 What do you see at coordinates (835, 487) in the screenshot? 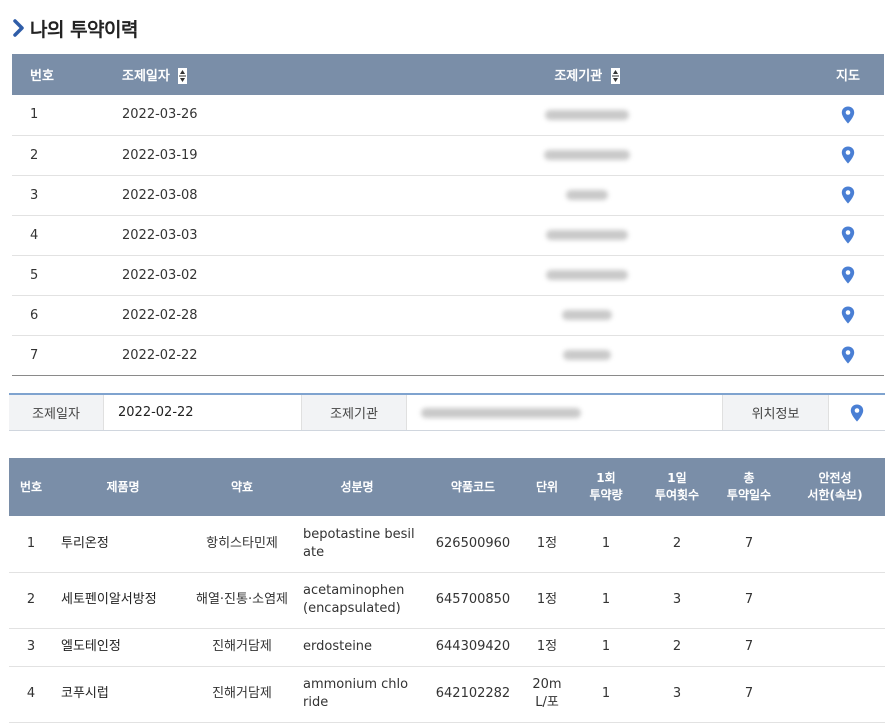
I see `drug-col-safety: 안전성 서한(속보)` at bounding box center [835, 487].